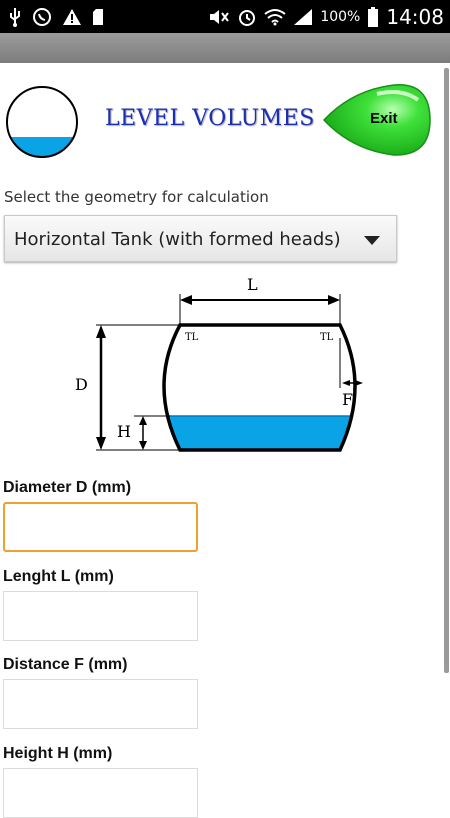 The image size is (450, 818). What do you see at coordinates (384, 118) in the screenshot?
I see `exit-label: Exit` at bounding box center [384, 118].